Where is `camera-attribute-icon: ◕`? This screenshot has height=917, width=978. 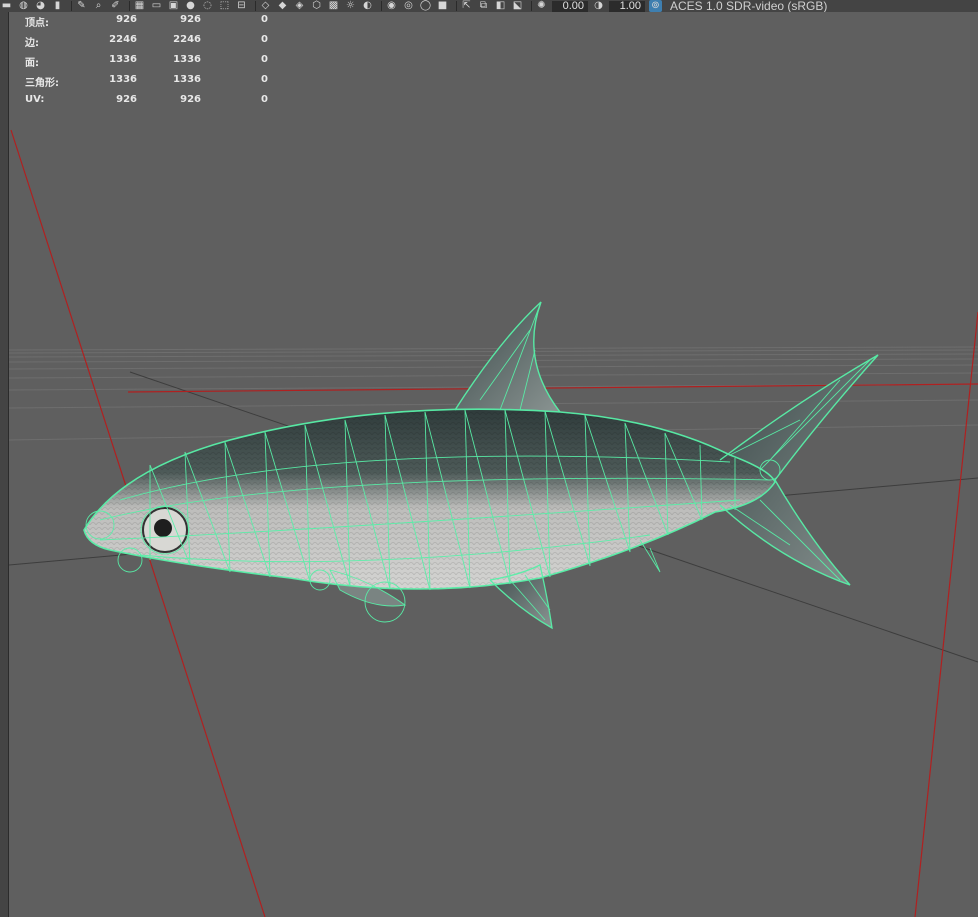
camera-attribute-icon: ◕ is located at coordinates (40, 6).